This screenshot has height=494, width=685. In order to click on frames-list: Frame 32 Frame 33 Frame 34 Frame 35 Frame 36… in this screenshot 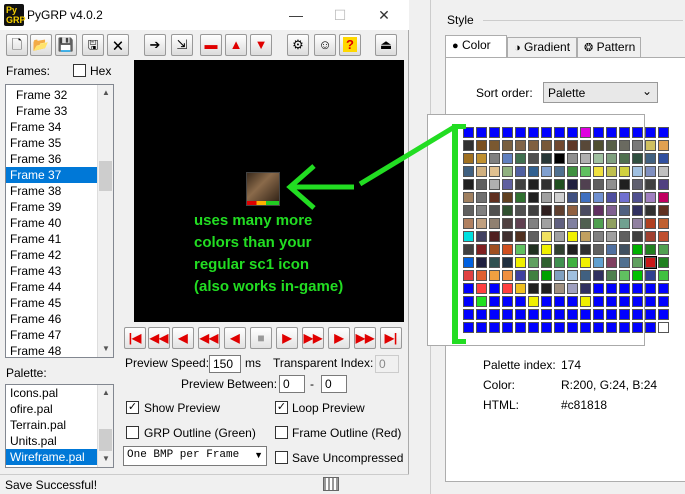, I will do `click(59, 221)`.